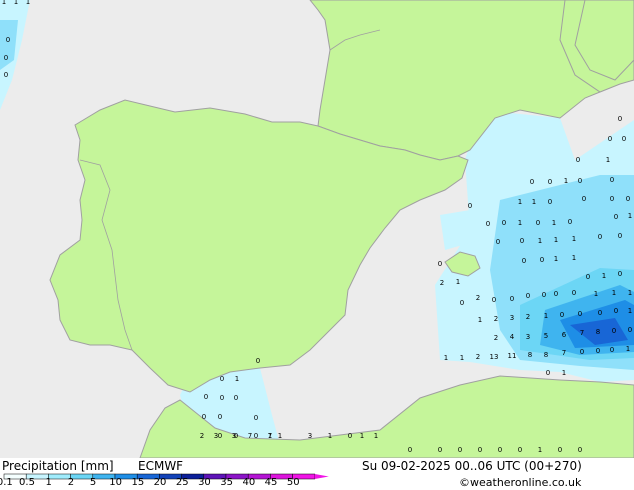 This screenshot has height=490, width=634. What do you see at coordinates (170, 483) in the screenshot?
I see `legend-ticks: 0.1 0.5 1 2 5 10 15 20 25 30 35 40 45 50` at bounding box center [170, 483].